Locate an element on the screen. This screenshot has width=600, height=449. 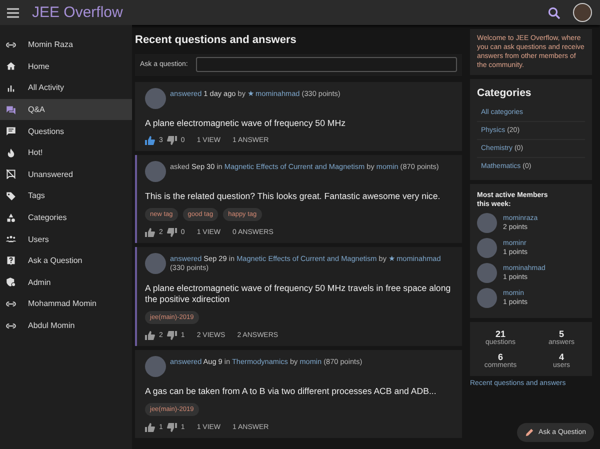
page-title: Recent questions and answers is located at coordinates (216, 40).